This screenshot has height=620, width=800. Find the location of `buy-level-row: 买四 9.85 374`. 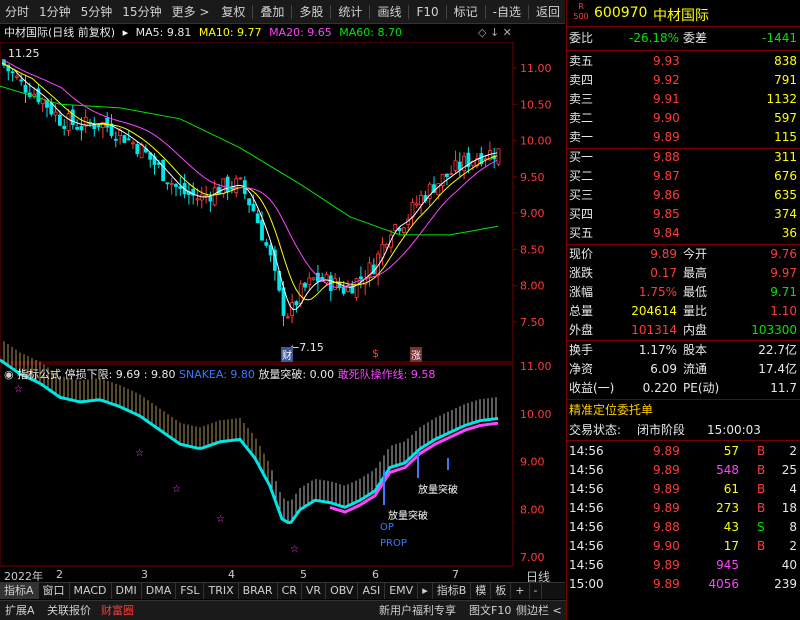

buy-level-row: 买四 9.85 374 is located at coordinates (683, 214).